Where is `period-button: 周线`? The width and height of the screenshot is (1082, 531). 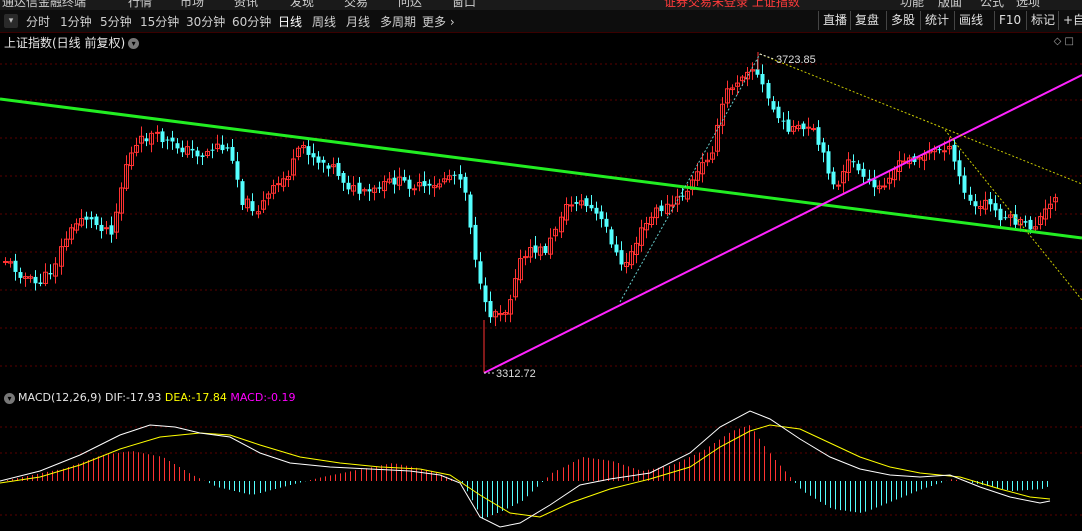
period-button: 周线 is located at coordinates (324, 21).